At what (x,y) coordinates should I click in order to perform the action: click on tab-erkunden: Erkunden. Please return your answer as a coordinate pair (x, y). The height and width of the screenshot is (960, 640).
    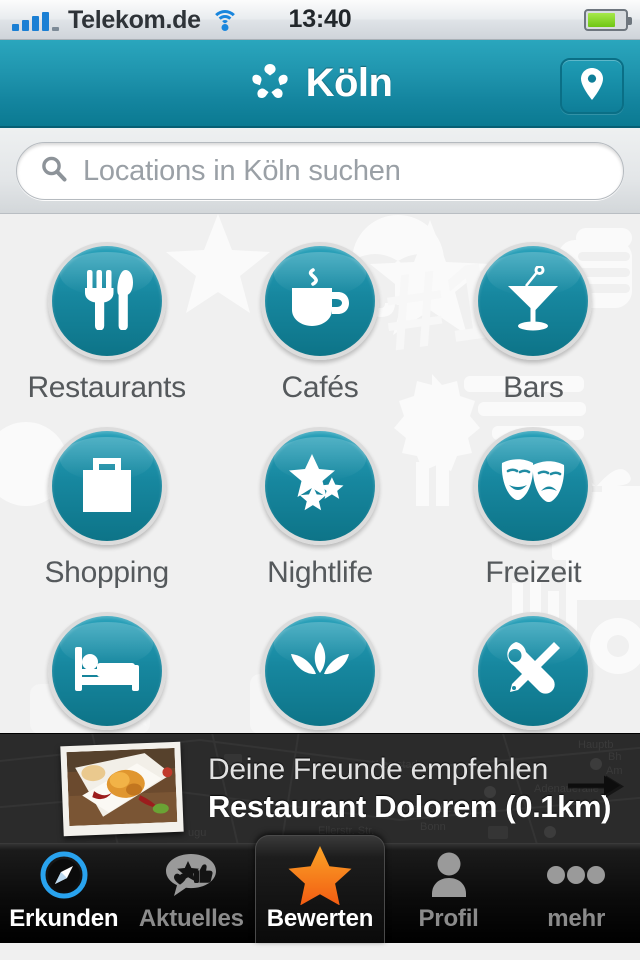
    Looking at the image, I should click on (64, 893).